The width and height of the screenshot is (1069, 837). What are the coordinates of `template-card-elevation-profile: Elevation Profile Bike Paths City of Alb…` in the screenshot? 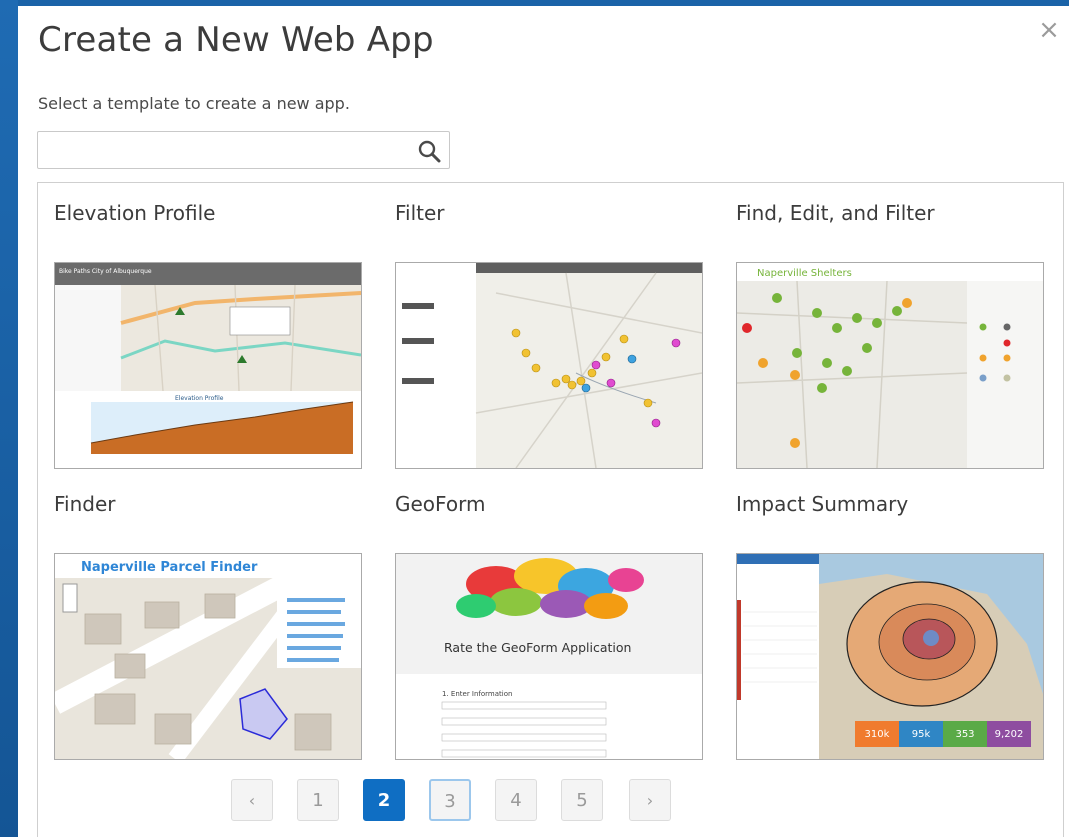 It's located at (209, 333).